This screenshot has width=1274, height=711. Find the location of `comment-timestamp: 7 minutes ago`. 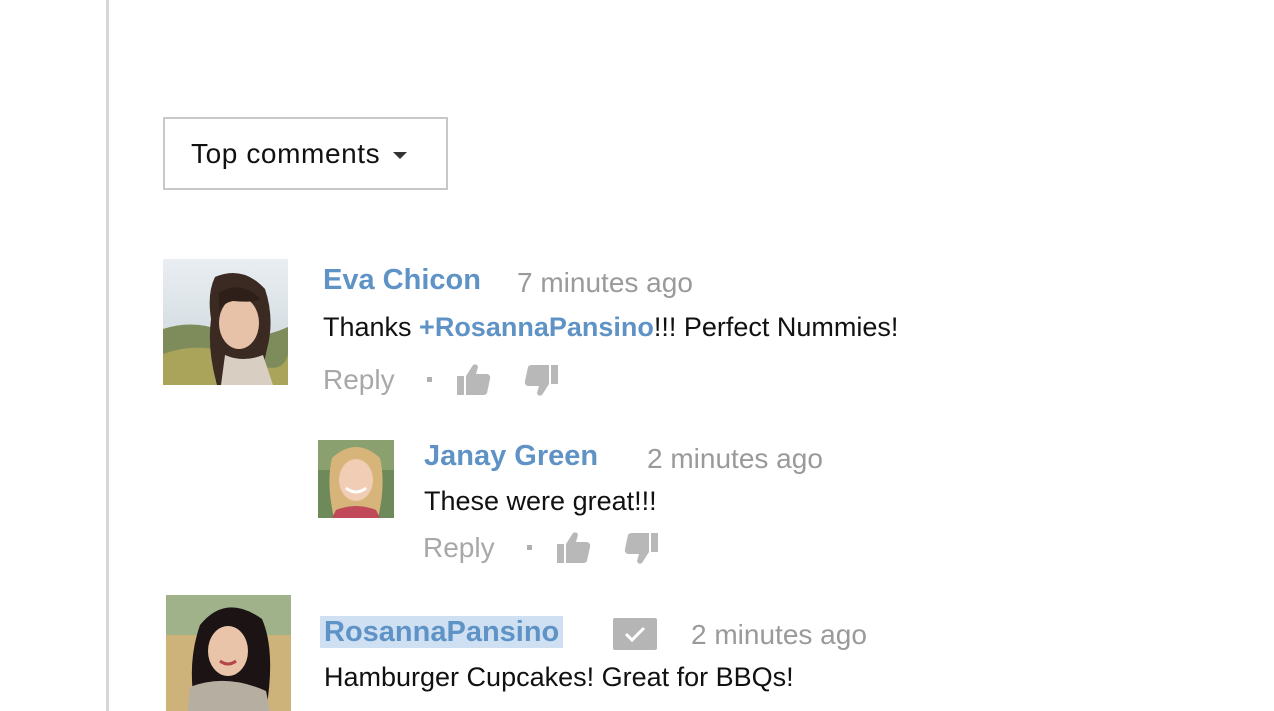

comment-timestamp: 7 minutes ago is located at coordinates (605, 283).